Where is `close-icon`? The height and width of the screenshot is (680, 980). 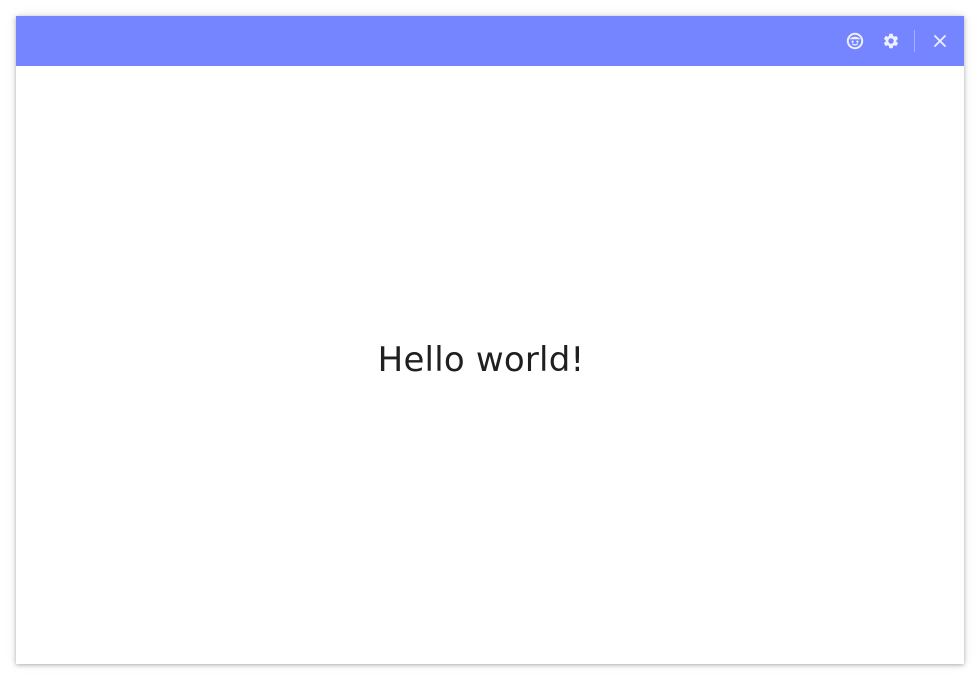
close-icon is located at coordinates (940, 41).